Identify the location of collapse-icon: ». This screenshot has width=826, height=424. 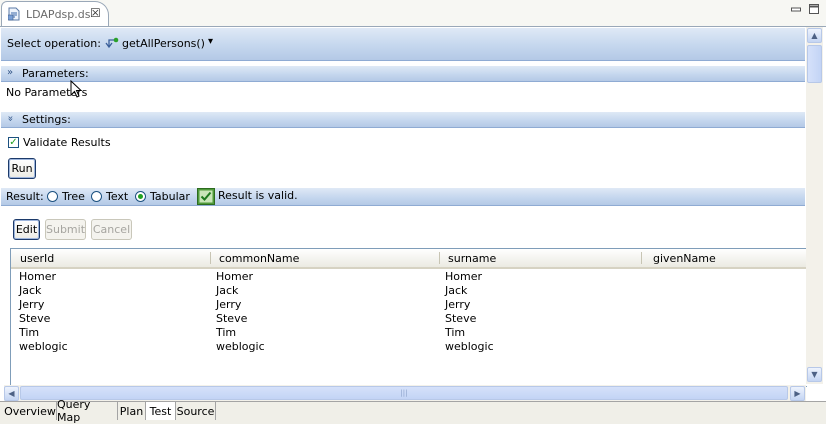
(10, 72).